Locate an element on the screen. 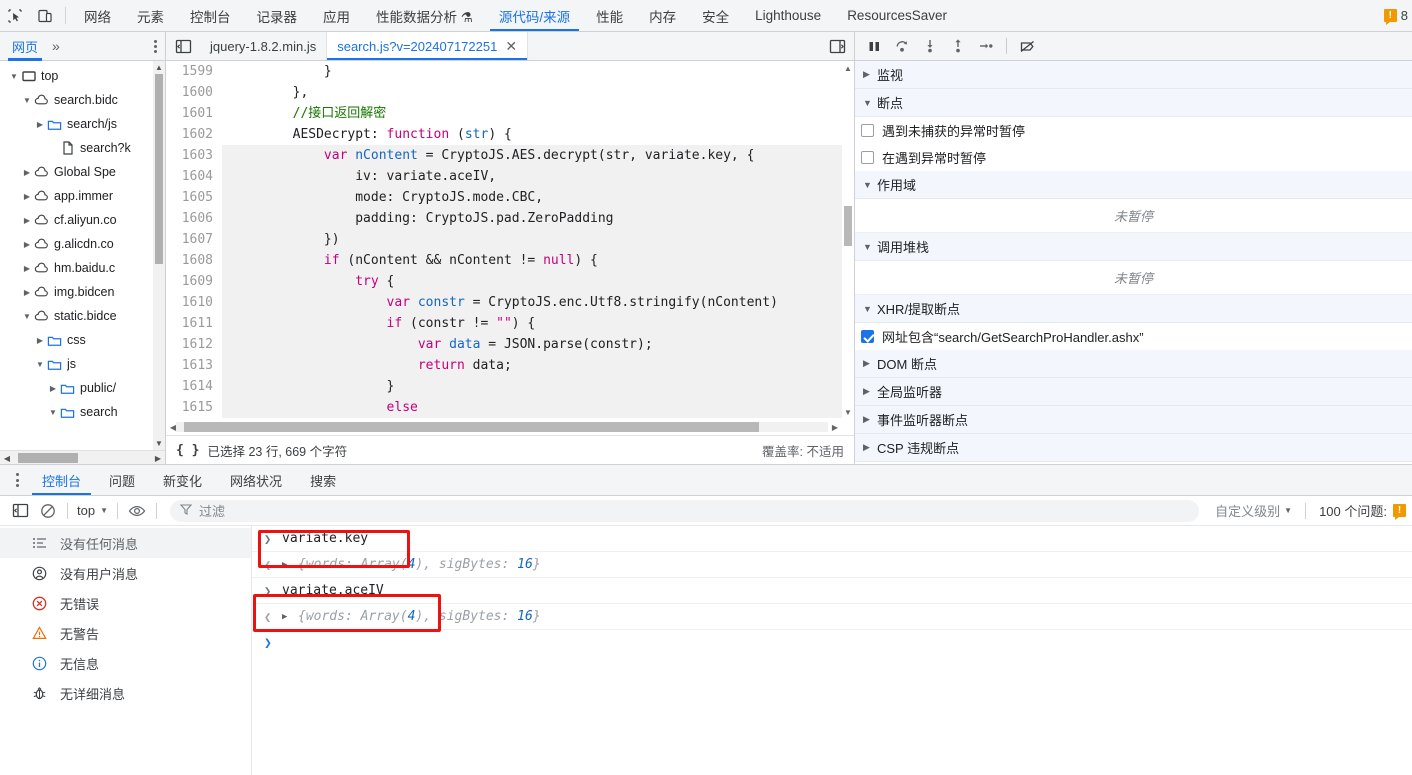 The height and width of the screenshot is (775, 1412). pause-on-exceptions-checkbox is located at coordinates (867, 157).